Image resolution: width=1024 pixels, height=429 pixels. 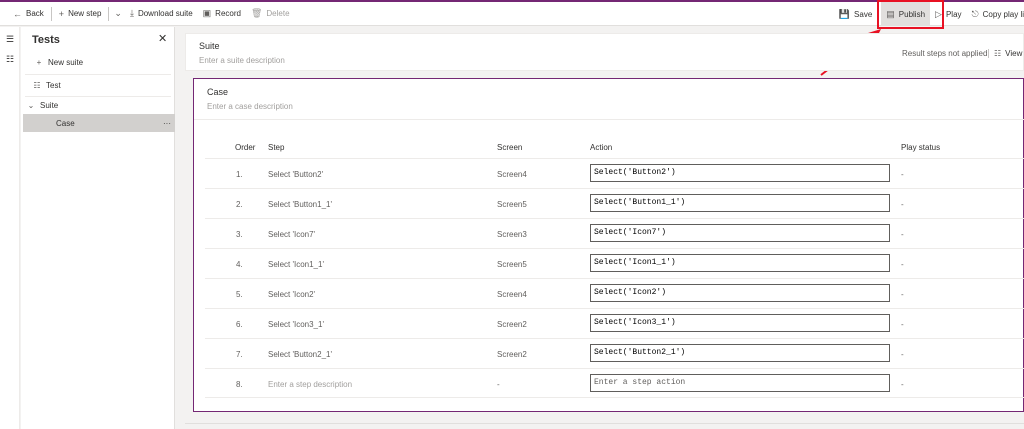 What do you see at coordinates (276, 147) in the screenshot?
I see `column-header-step: Step` at bounding box center [276, 147].